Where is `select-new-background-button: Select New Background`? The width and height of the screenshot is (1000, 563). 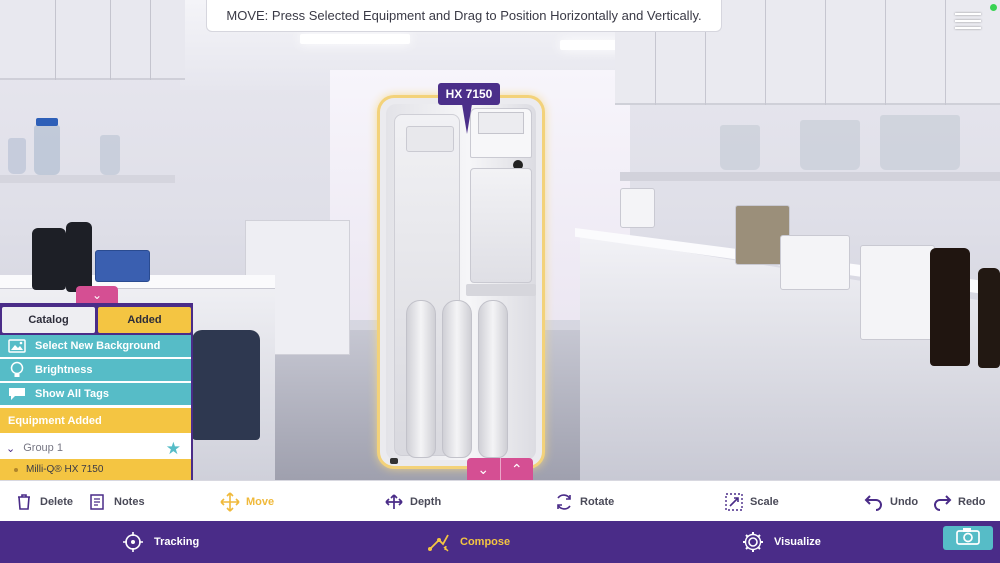 select-new-background-button: Select New Background is located at coordinates (95, 346).